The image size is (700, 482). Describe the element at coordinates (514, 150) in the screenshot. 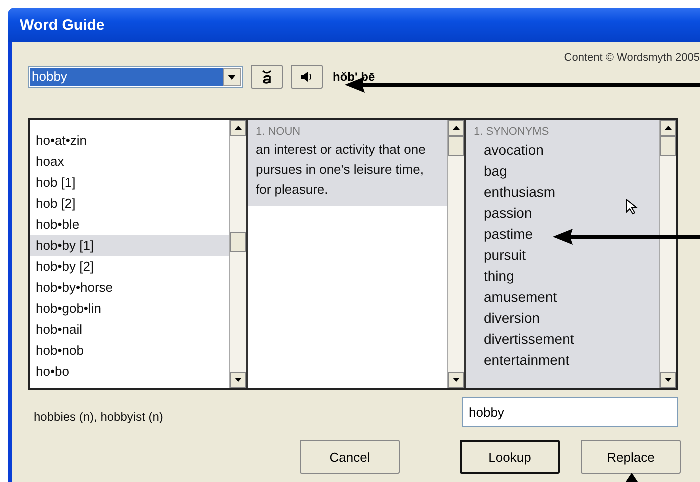

I see `synonym-item: avocation` at that location.